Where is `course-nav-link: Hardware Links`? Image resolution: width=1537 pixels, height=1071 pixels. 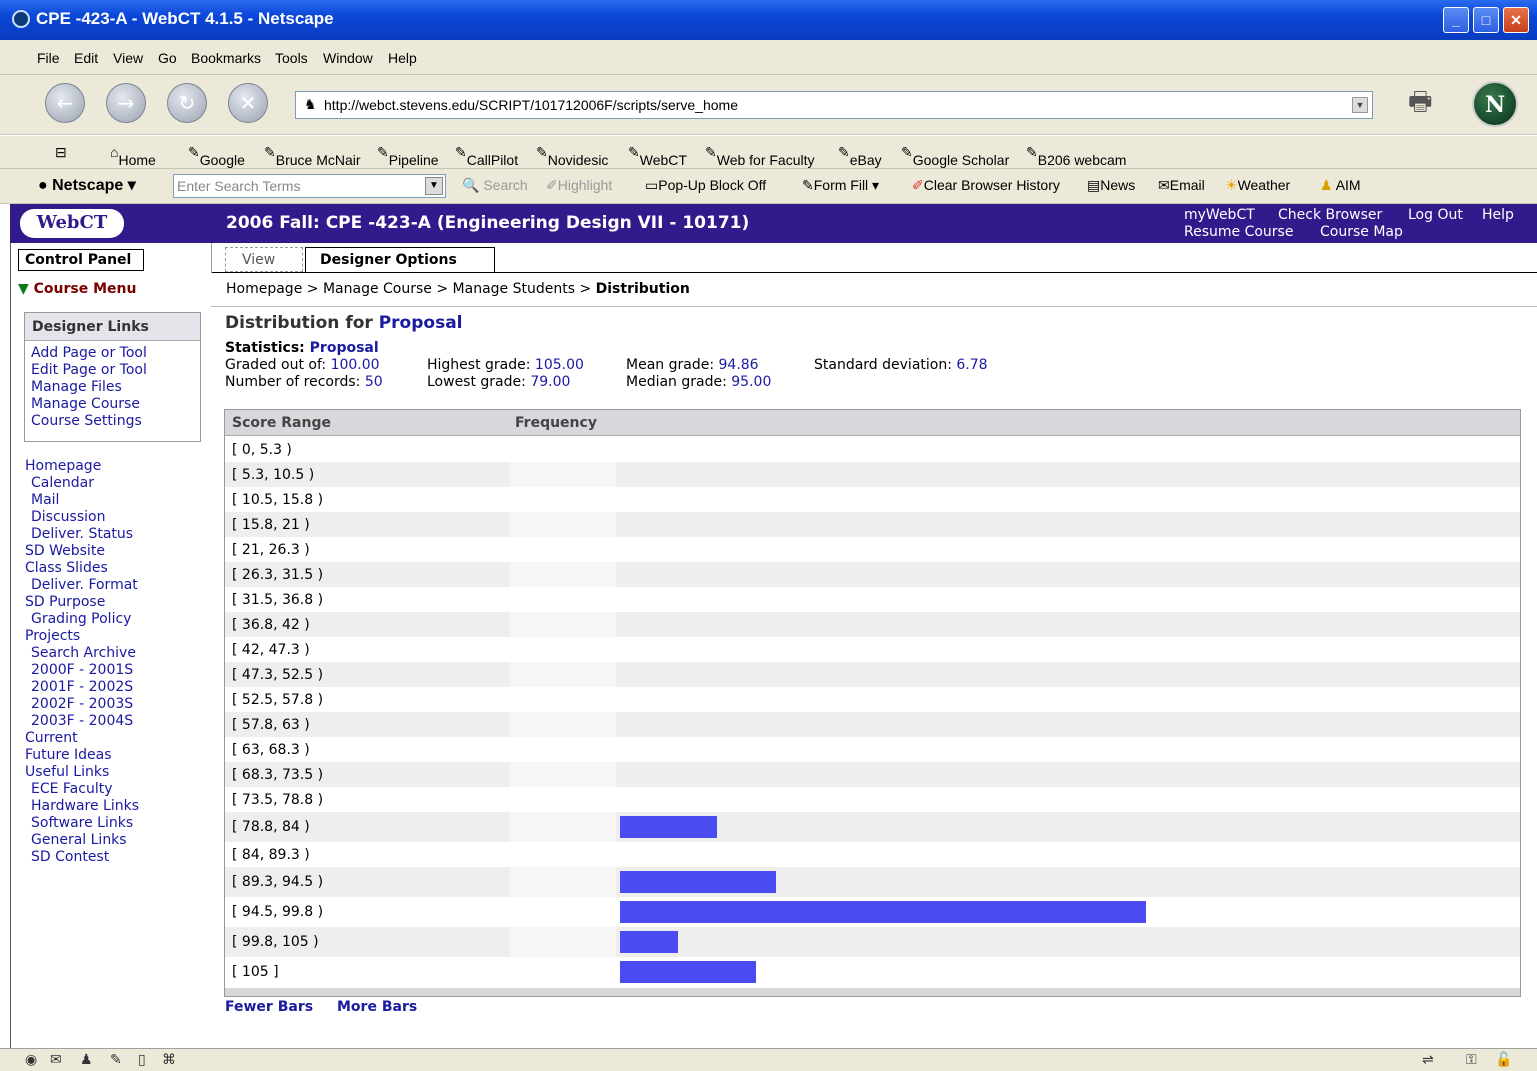
course-nav-link: Hardware Links is located at coordinates (115, 806).